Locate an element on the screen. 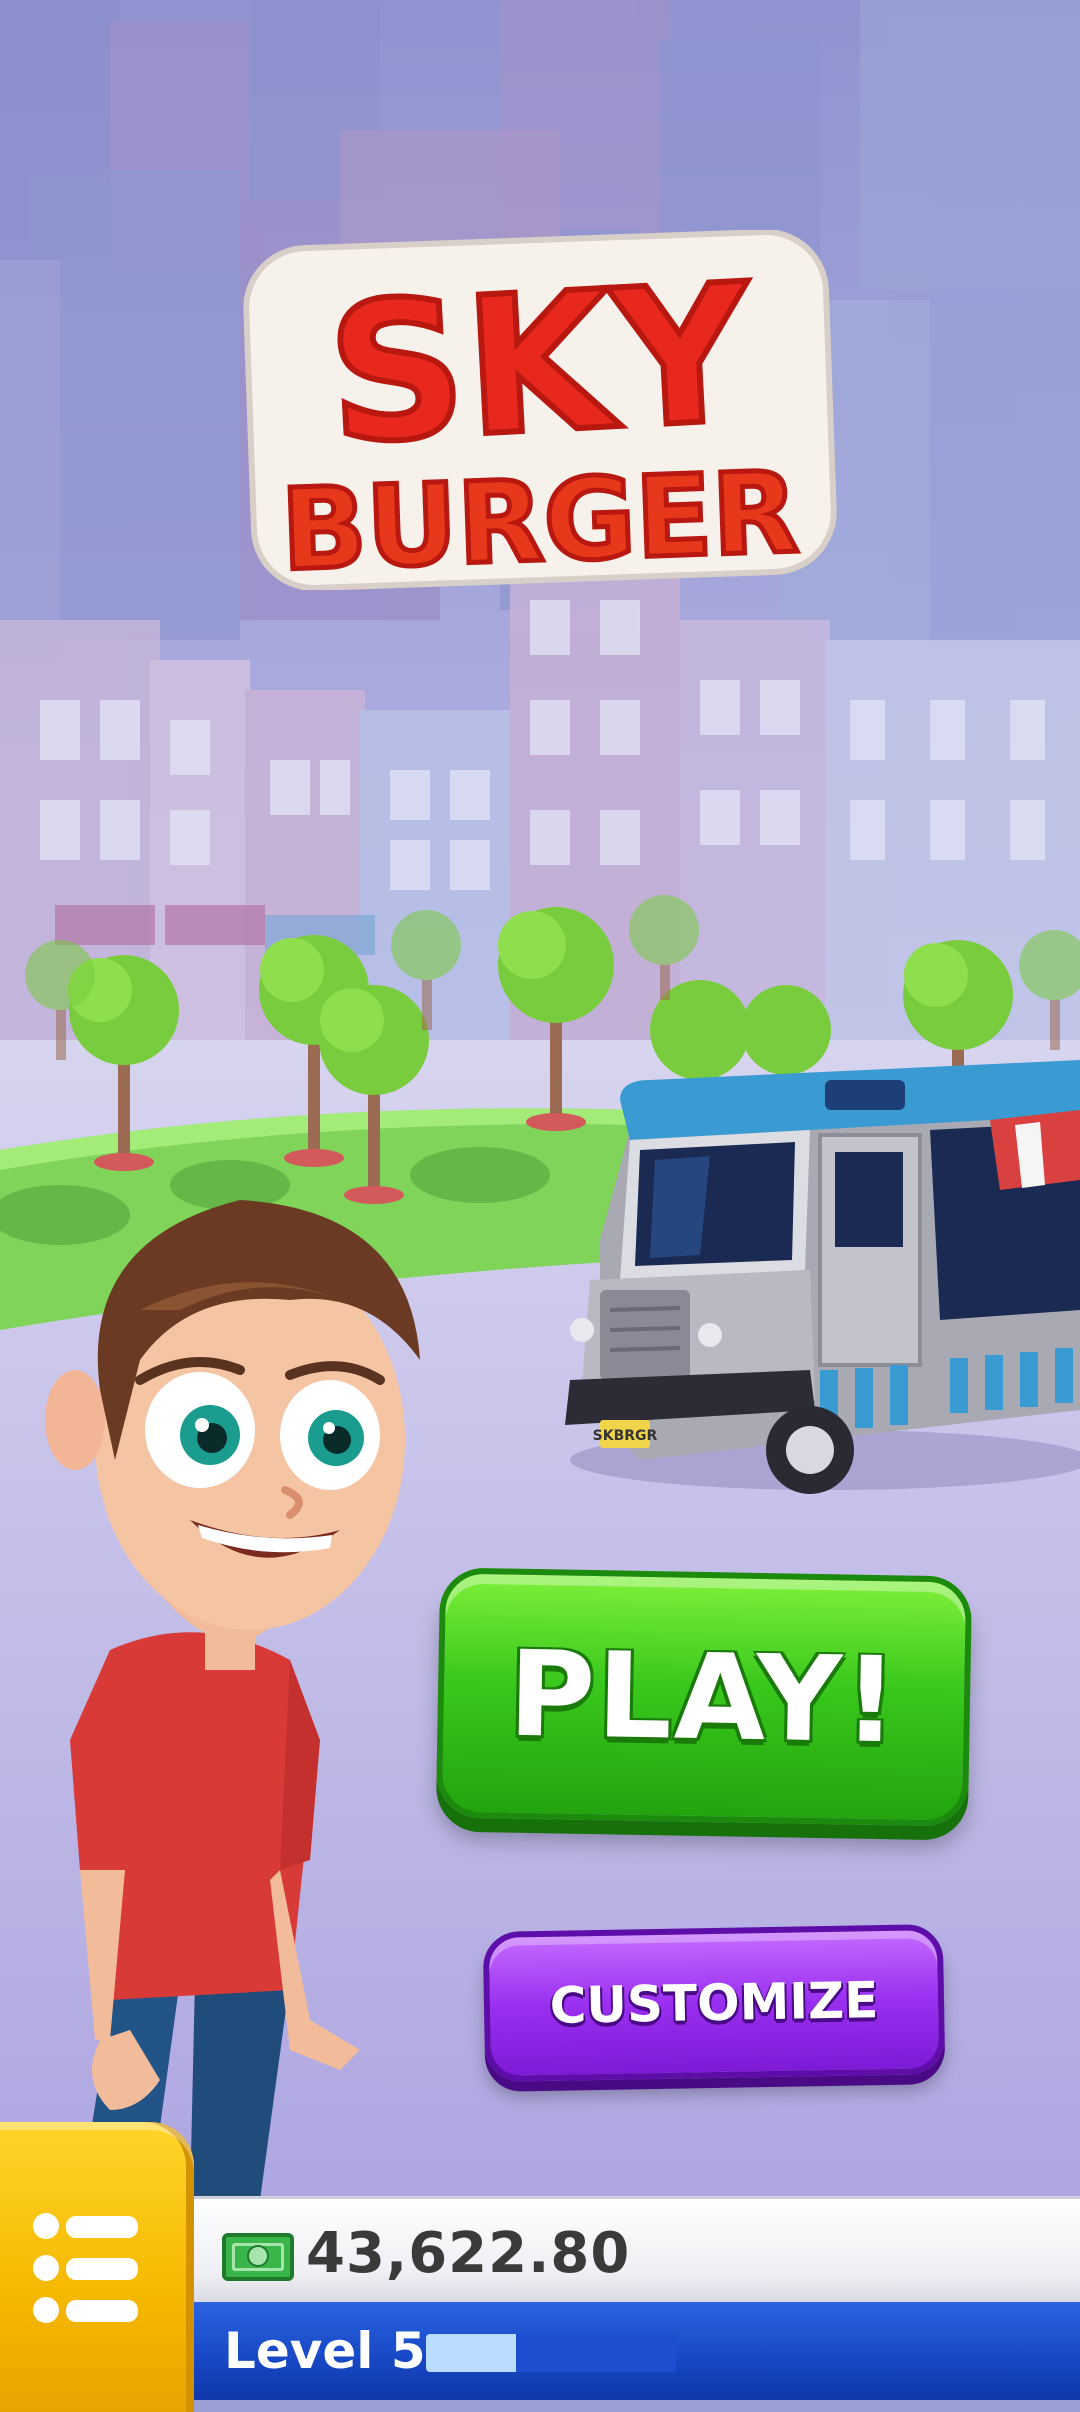 The height and width of the screenshot is (2412, 1080). cash-bar: 43,622.80 is located at coordinates (637, 2250).